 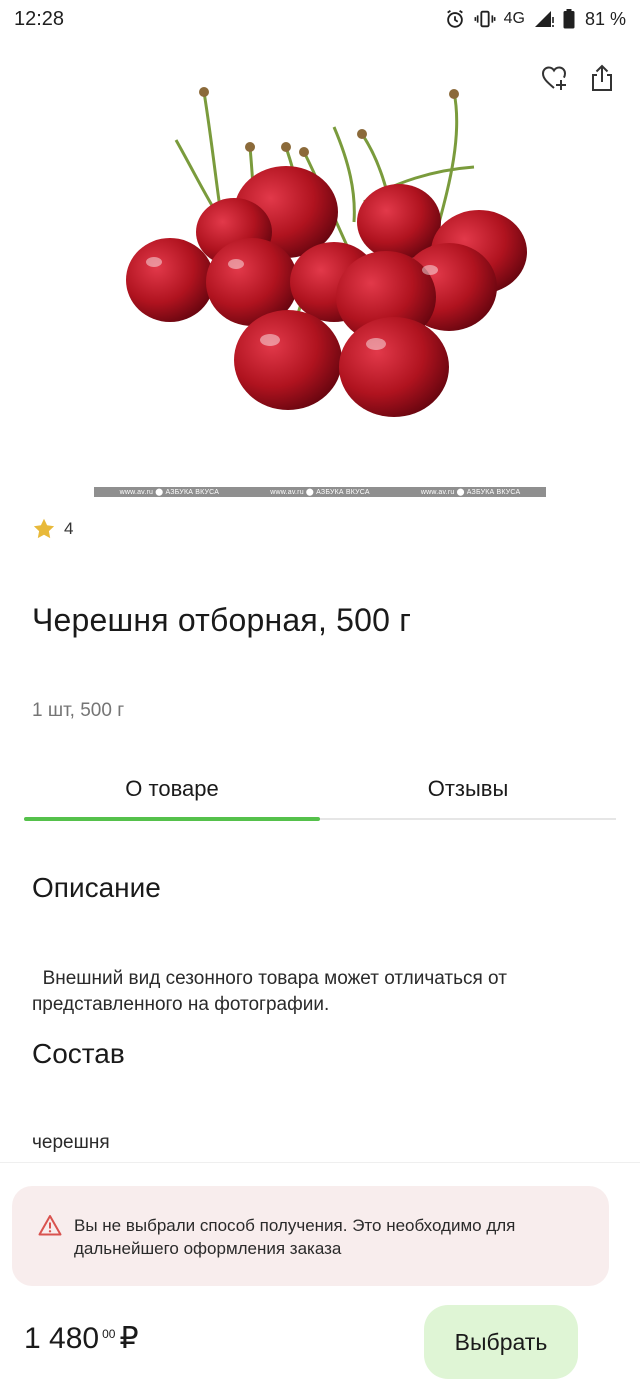 I want to click on divider, so click(x=320, y=1162).